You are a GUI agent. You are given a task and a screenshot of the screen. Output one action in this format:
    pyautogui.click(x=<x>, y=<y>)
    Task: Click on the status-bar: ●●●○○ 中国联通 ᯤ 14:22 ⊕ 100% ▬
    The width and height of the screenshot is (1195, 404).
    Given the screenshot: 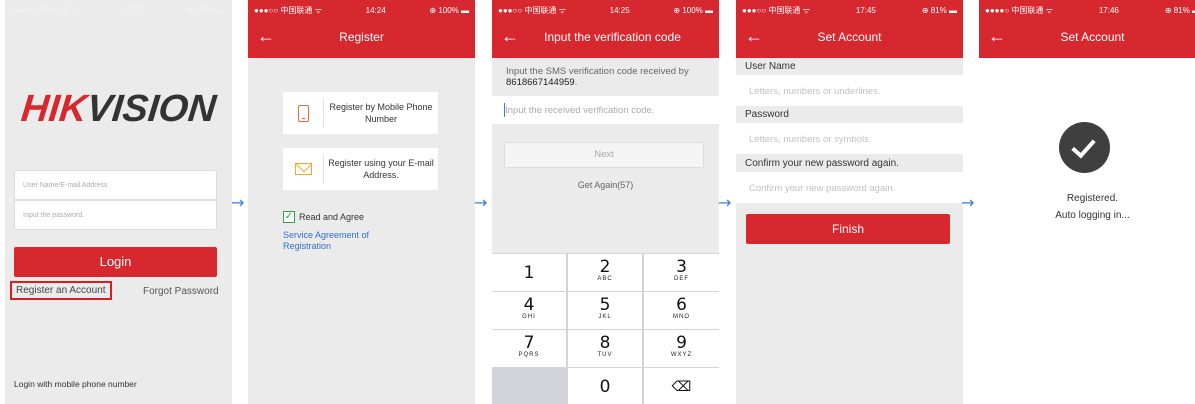 What is the action you would take?
    pyautogui.click(x=118, y=10)
    